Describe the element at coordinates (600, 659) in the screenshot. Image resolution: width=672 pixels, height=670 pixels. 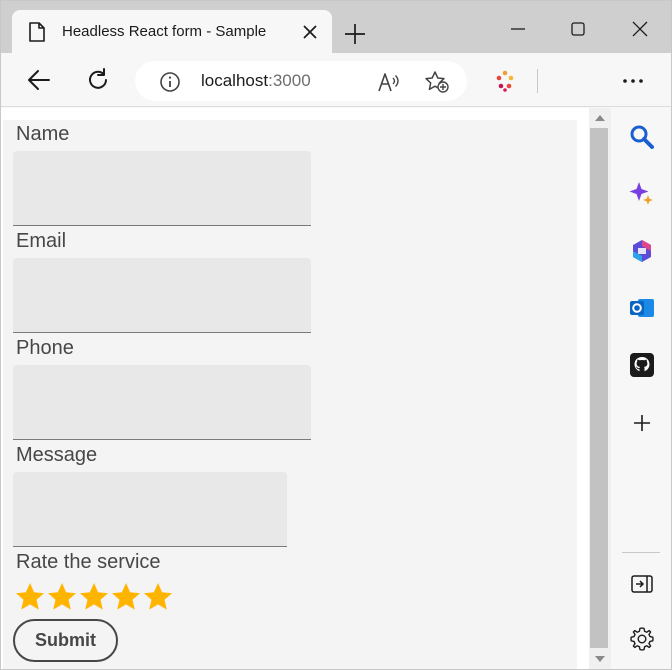
I see `scroll-down-arrow-icon` at that location.